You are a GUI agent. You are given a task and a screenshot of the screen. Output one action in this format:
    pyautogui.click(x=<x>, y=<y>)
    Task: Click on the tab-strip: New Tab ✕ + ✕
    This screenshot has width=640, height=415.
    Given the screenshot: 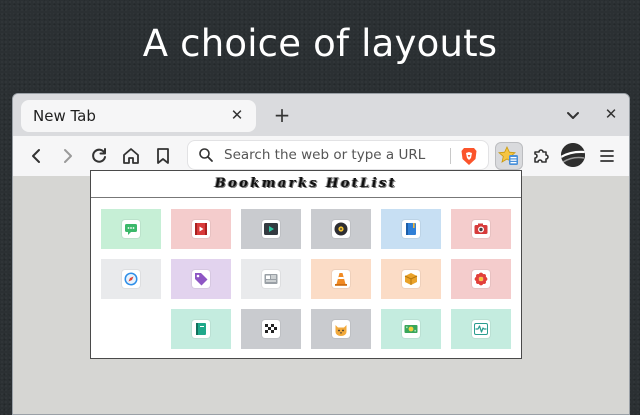 What is the action you would take?
    pyautogui.click(x=321, y=115)
    